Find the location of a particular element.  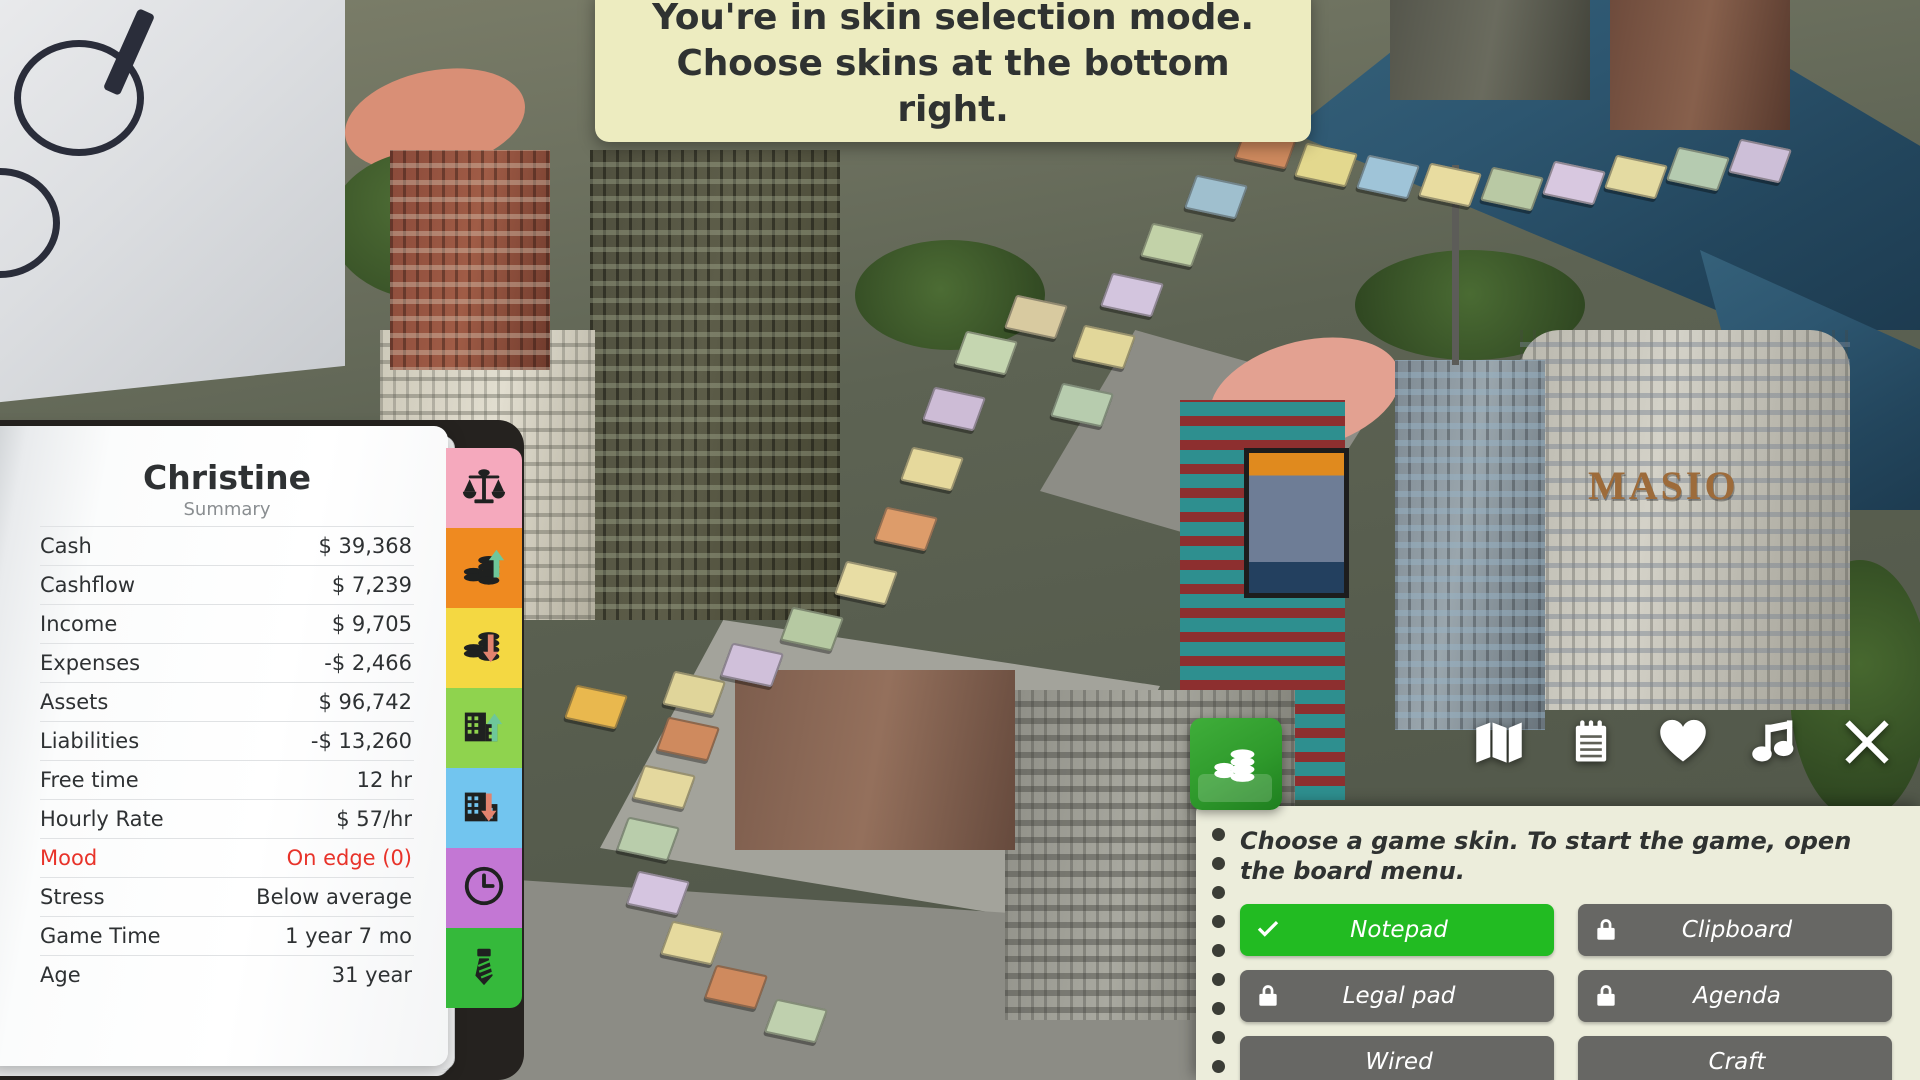

stat-value: Below average is located at coordinates (334, 897).